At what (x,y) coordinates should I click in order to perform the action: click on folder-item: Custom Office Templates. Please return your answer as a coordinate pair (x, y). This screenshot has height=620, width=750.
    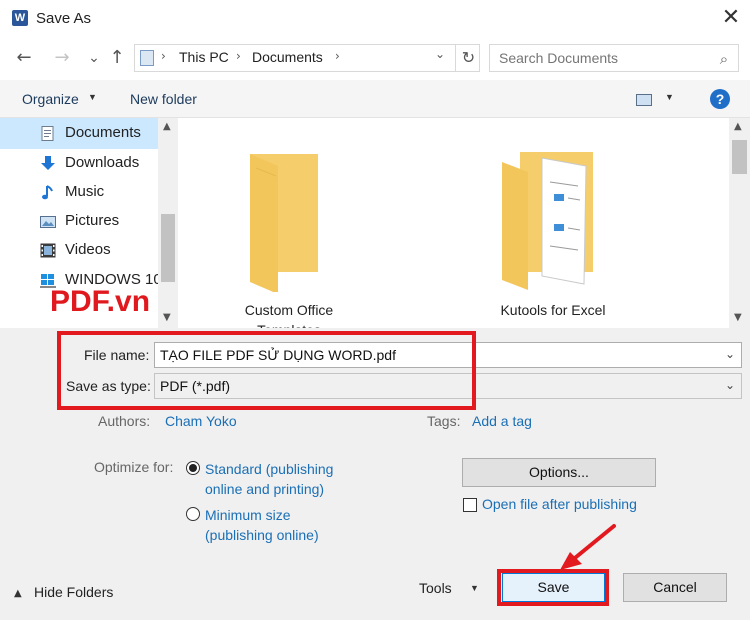
    Looking at the image, I should click on (289, 231).